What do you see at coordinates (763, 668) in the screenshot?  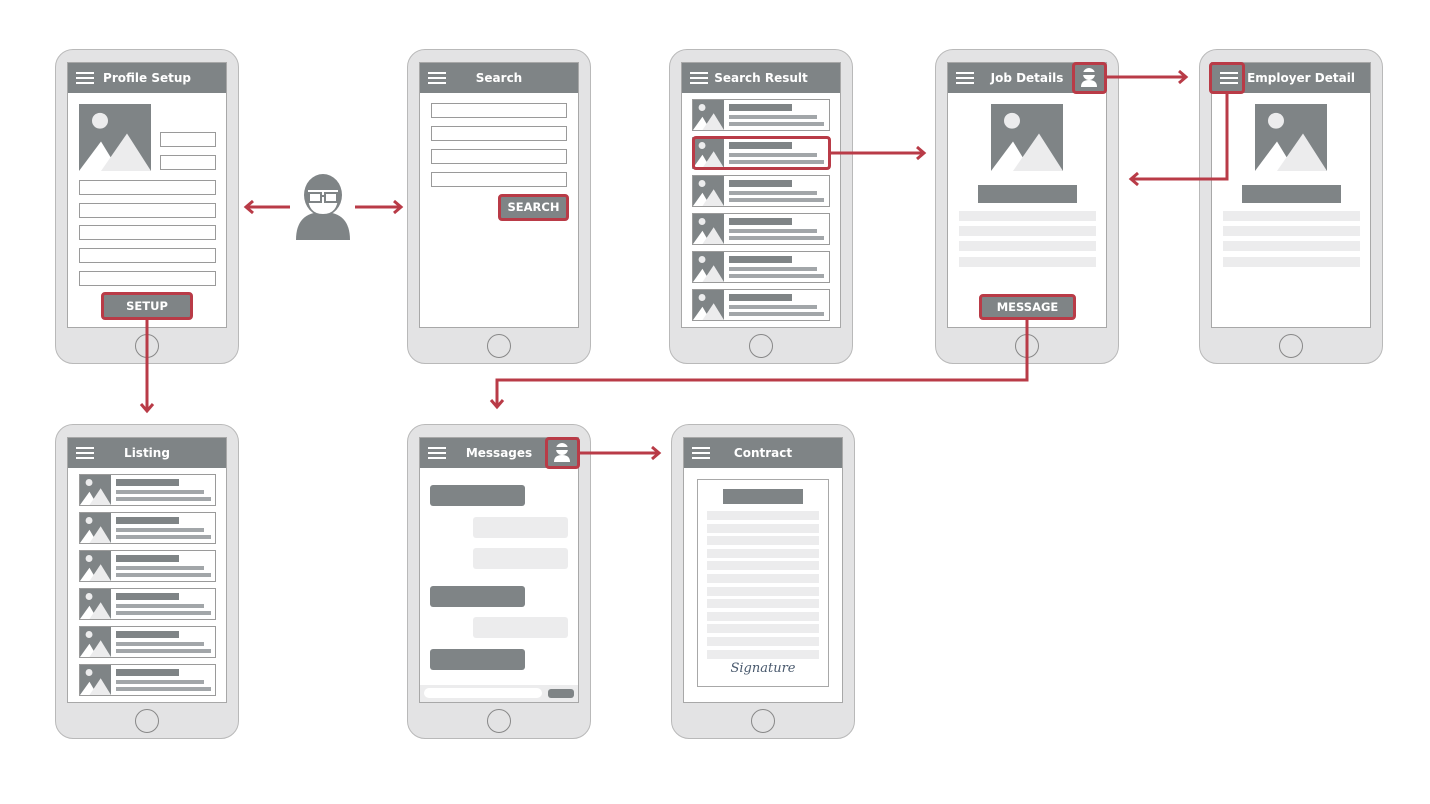 I see `signature: Signature` at bounding box center [763, 668].